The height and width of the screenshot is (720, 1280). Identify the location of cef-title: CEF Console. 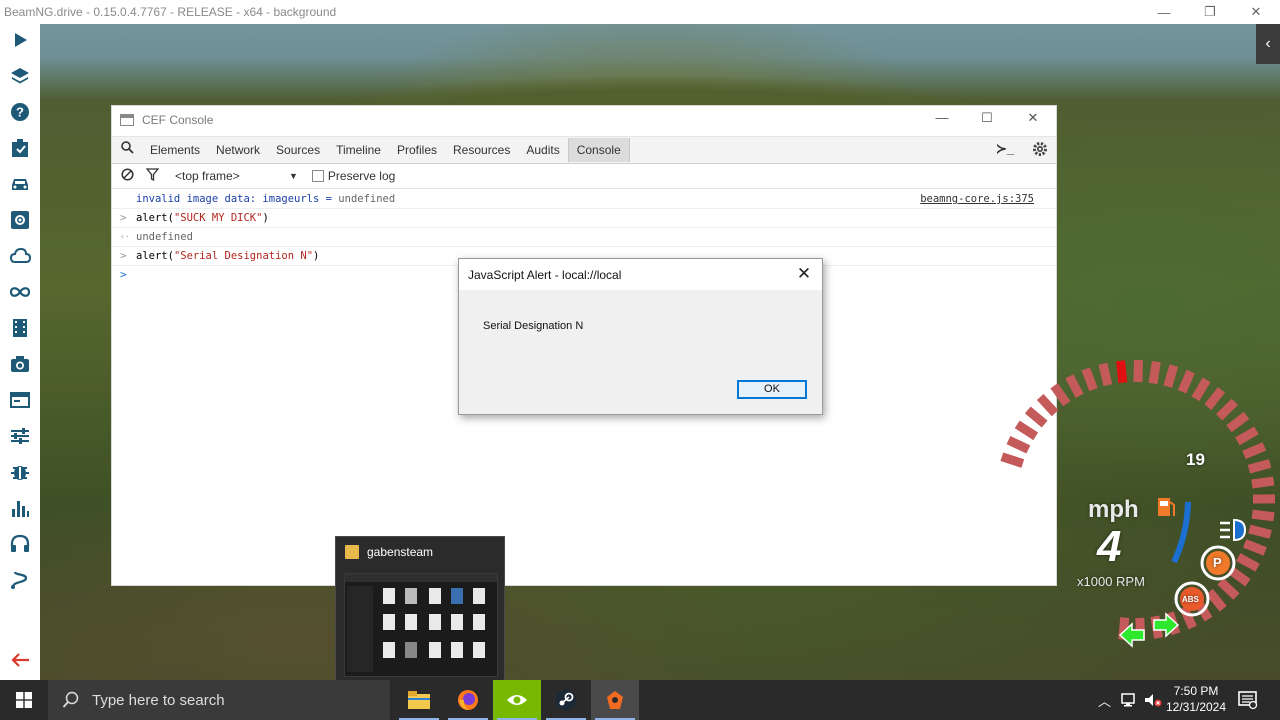
(178, 120).